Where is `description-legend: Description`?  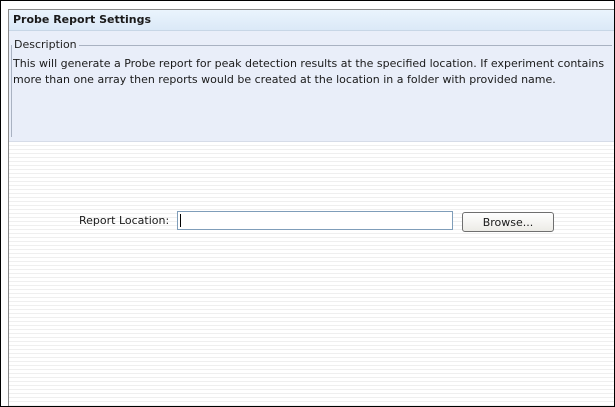
description-legend: Description is located at coordinates (45, 44).